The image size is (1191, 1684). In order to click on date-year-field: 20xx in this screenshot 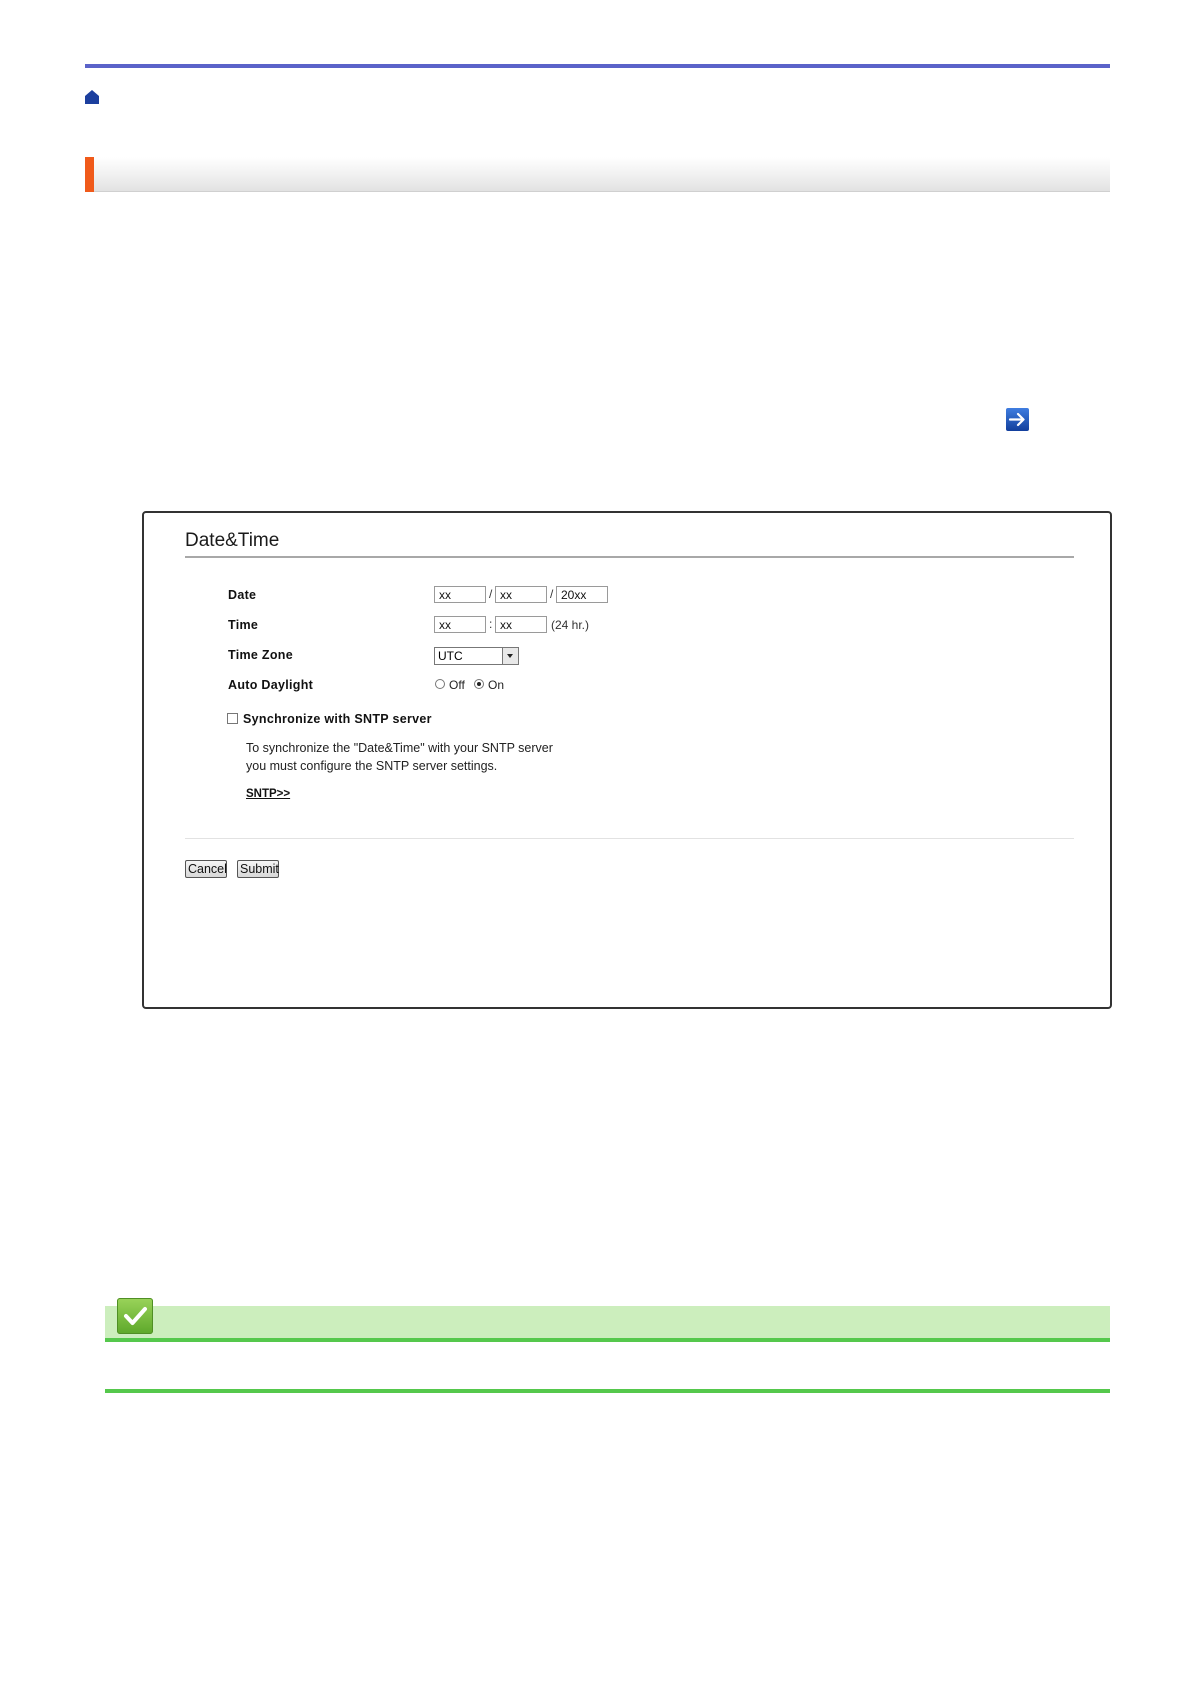, I will do `click(582, 594)`.